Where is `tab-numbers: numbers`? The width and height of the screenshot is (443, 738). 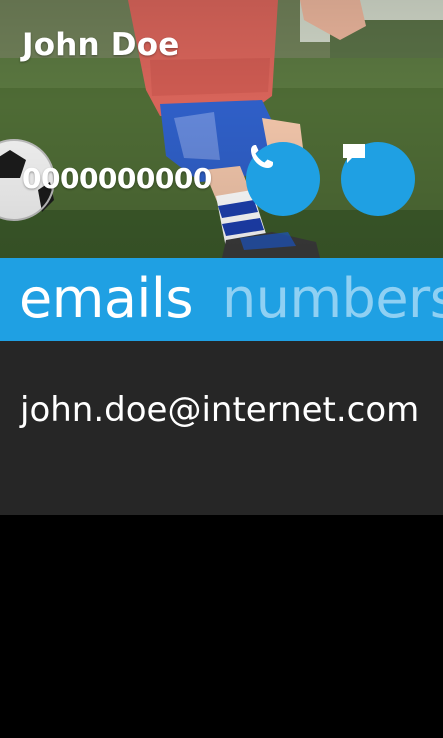 tab-numbers: numbers is located at coordinates (332, 299).